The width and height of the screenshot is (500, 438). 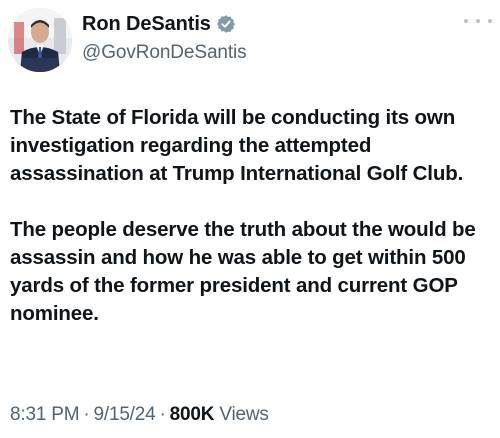 I want to click on author-block: Ron DeSantis @GovRonDeSantis, so click(x=164, y=37).